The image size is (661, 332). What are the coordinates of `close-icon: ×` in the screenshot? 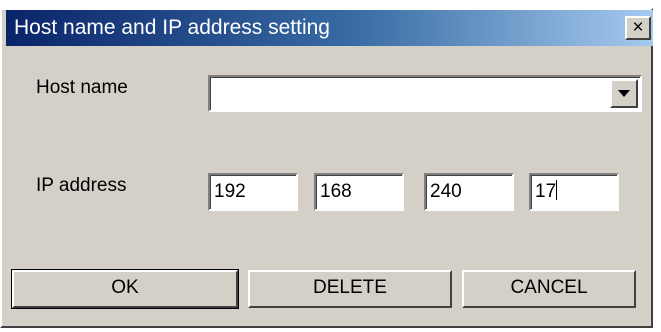 It's located at (638, 27).